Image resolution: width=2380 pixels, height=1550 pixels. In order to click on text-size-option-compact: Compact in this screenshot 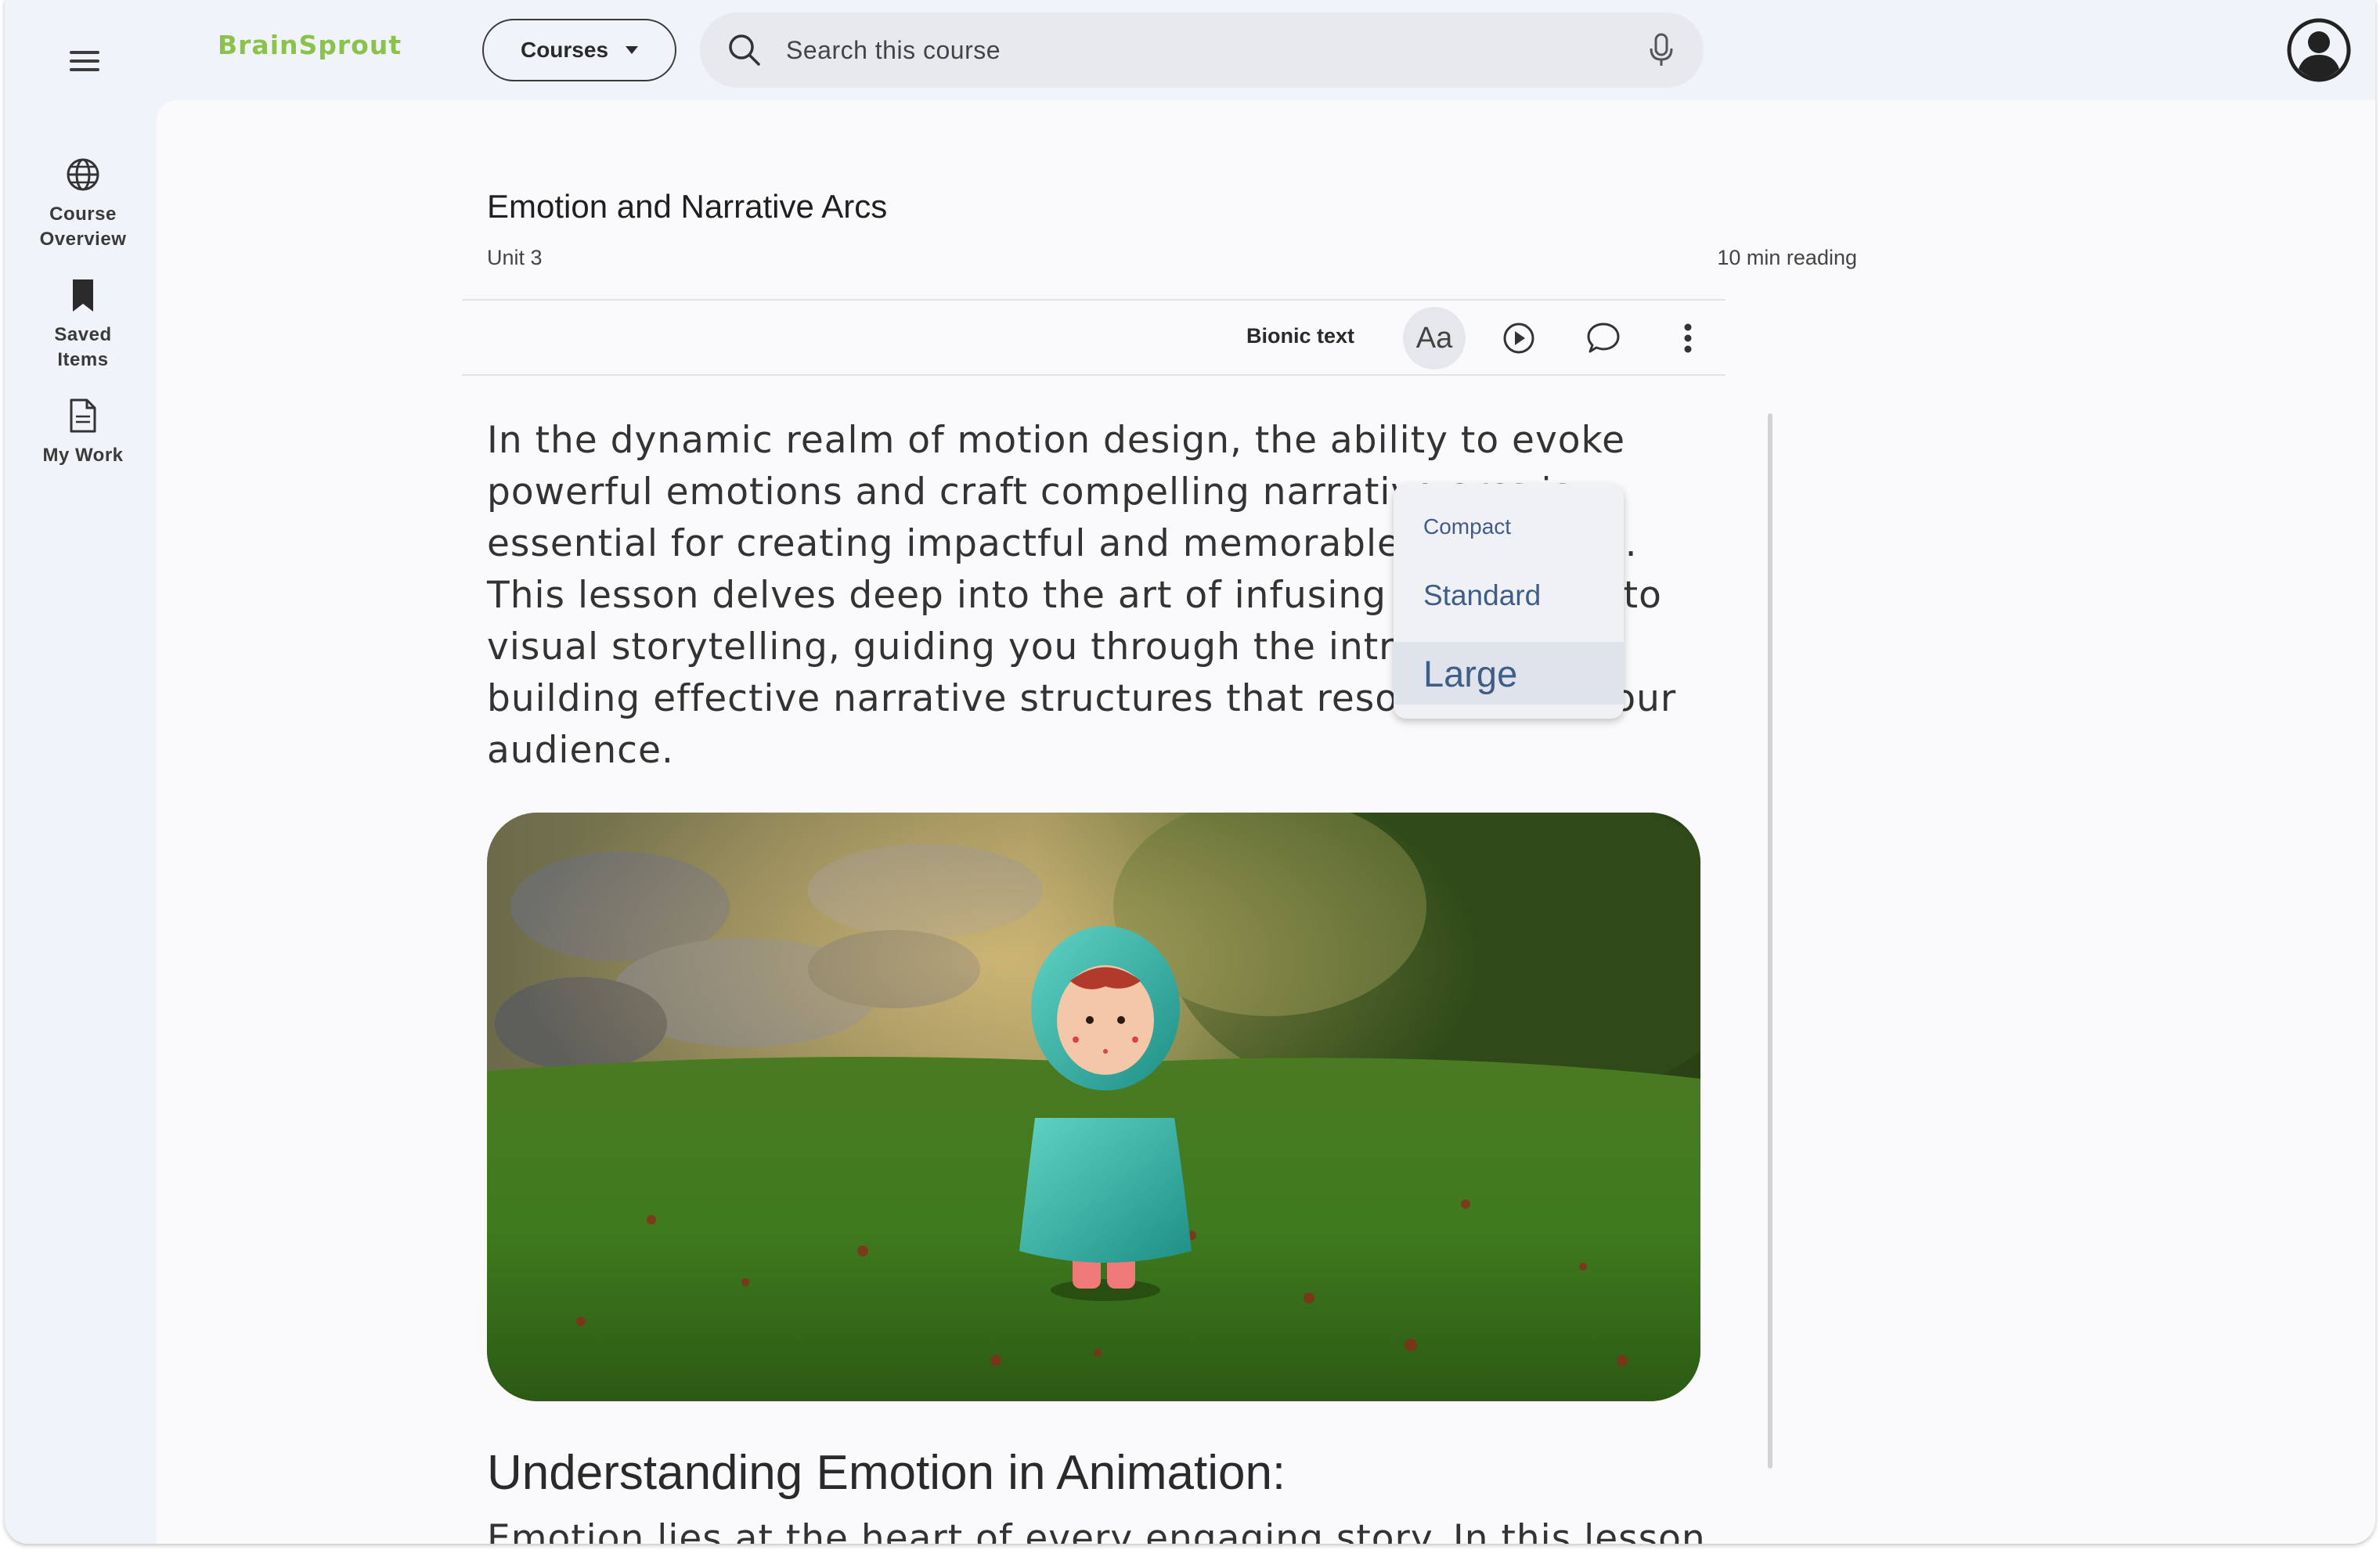, I will do `click(1509, 526)`.